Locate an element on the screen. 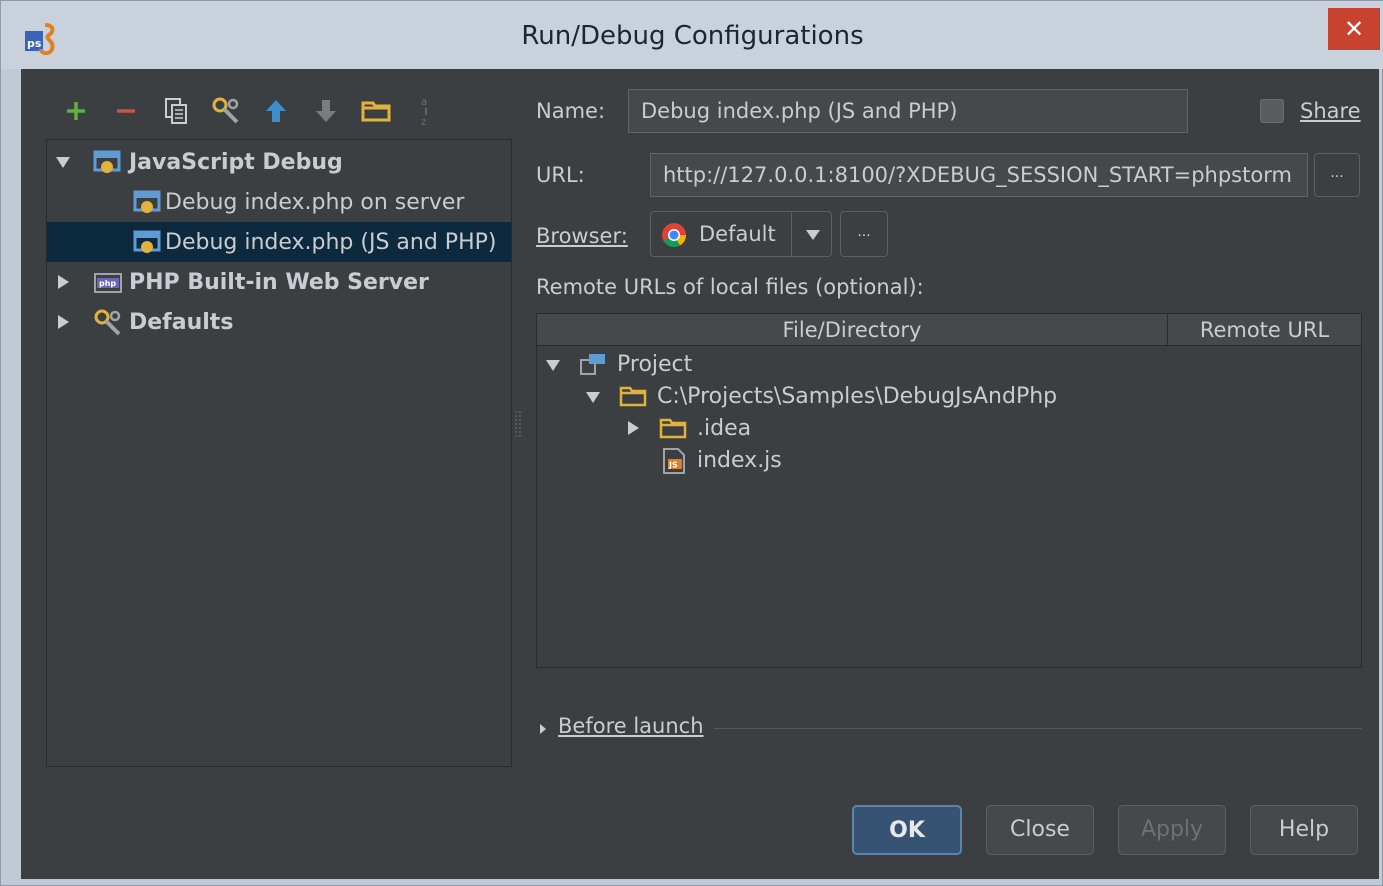 Image resolution: width=1383 pixels, height=886 pixels. before-launch-label: Before launch is located at coordinates (631, 726).